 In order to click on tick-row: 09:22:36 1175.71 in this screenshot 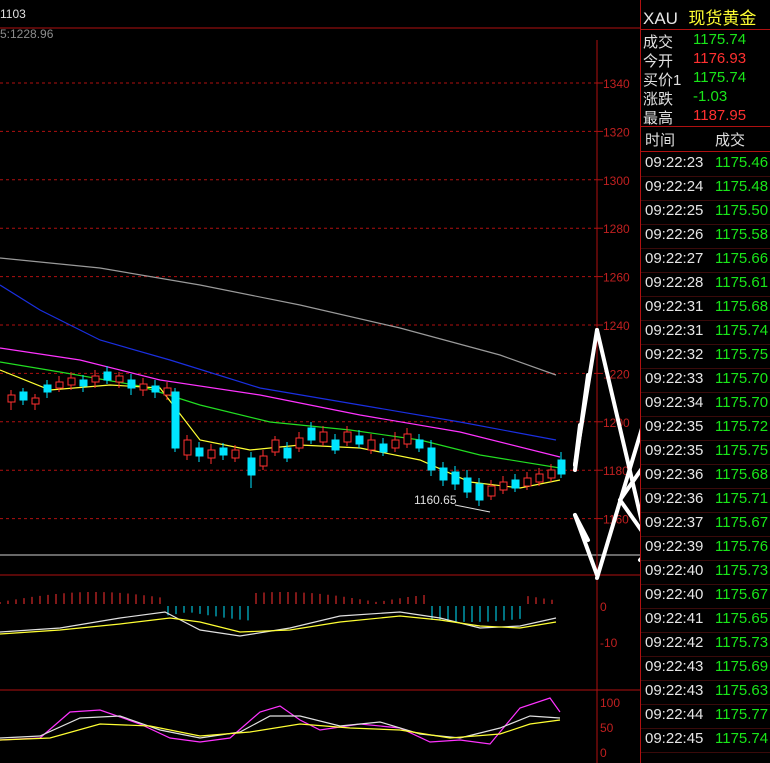, I will do `click(705, 501)`.